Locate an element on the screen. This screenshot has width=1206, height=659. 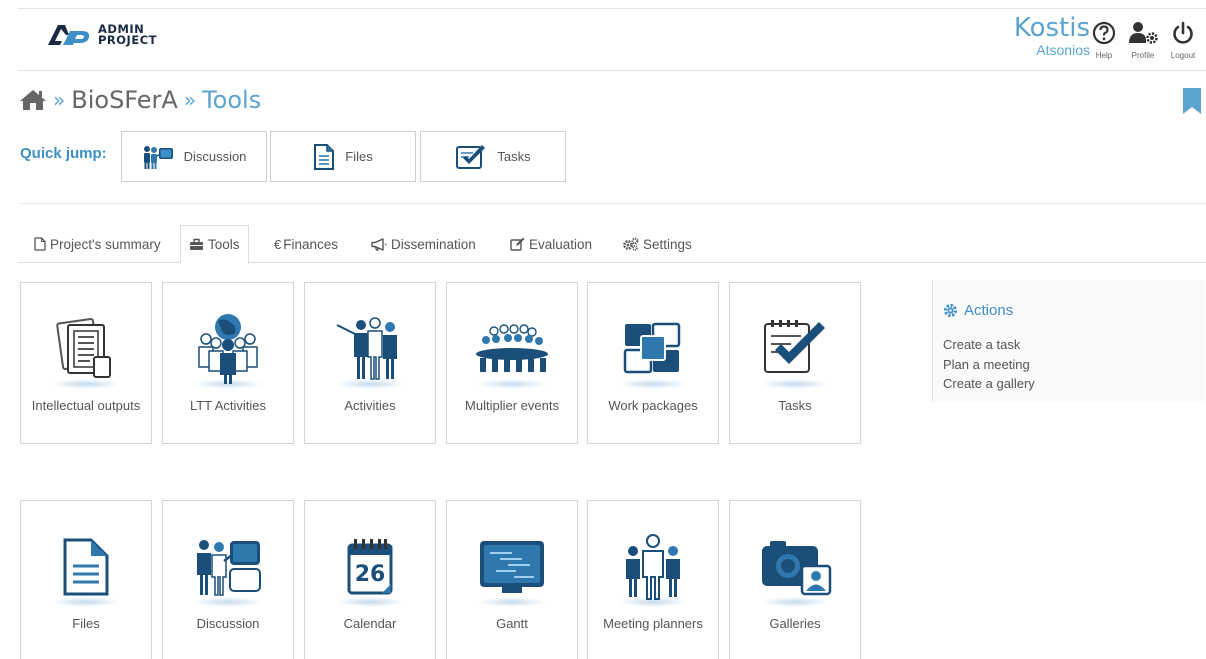
logo-line-2: PROJECT is located at coordinates (127, 40).